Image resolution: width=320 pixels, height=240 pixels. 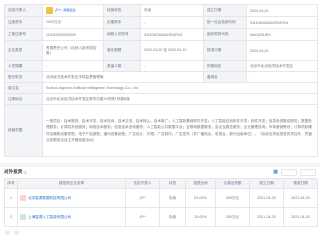 What do you see at coordinates (25, 172) in the screenshot?
I see `investments-count: 2` at bounding box center [25, 172].